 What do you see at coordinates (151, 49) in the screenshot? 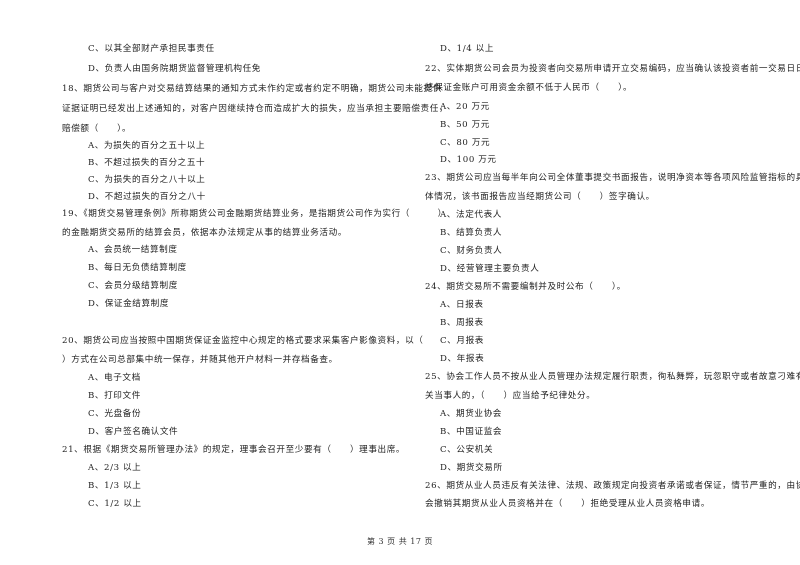
I see `answer-option: C、以其全部财产承担民事责任` at bounding box center [151, 49].